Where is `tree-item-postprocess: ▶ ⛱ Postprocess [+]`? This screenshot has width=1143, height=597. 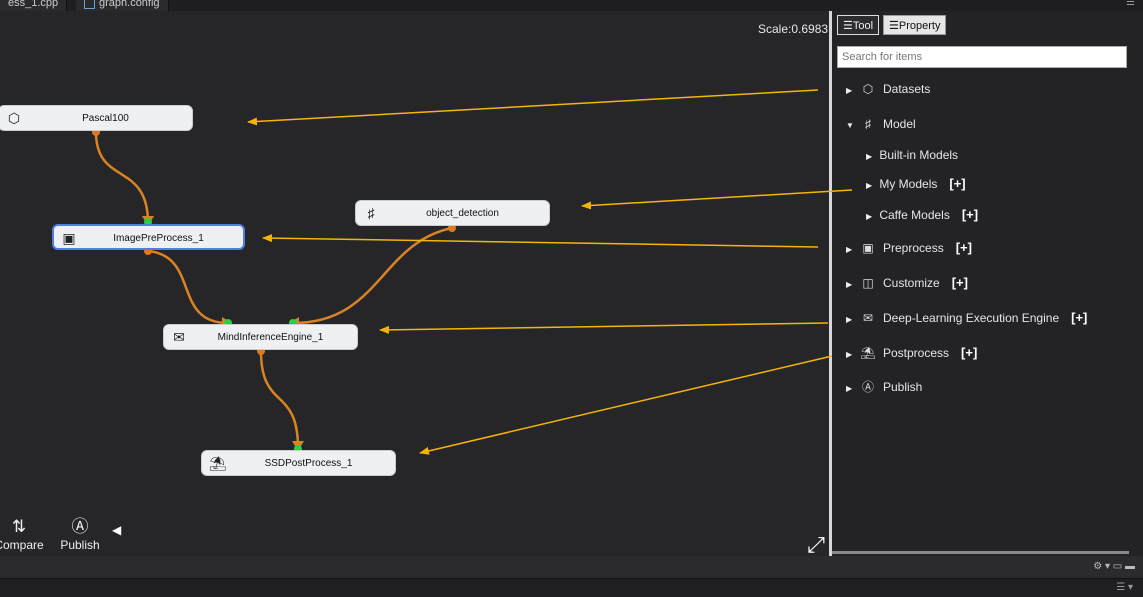
tree-item-postprocess: ▶ ⛱ Postprocess [+] is located at coordinates (911, 353).